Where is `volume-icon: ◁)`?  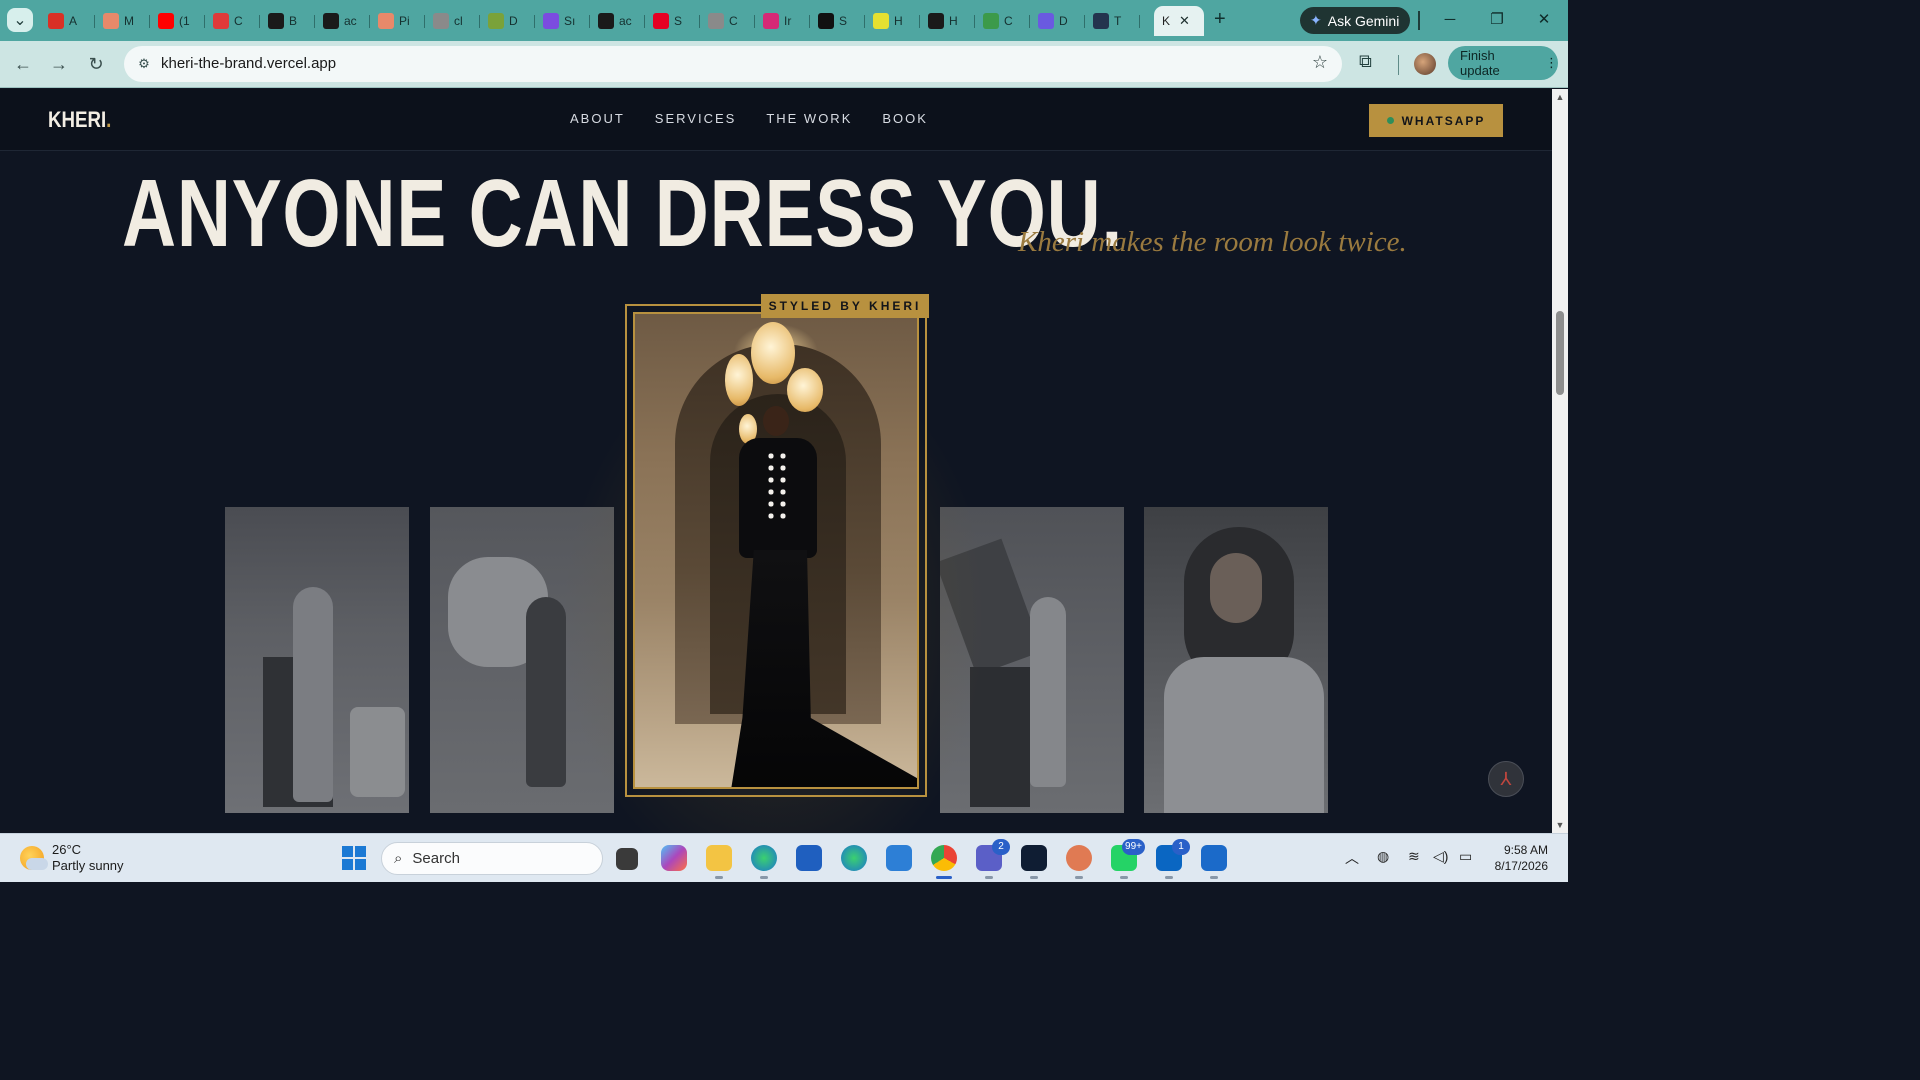 volume-icon: ◁) is located at coordinates (1440, 856).